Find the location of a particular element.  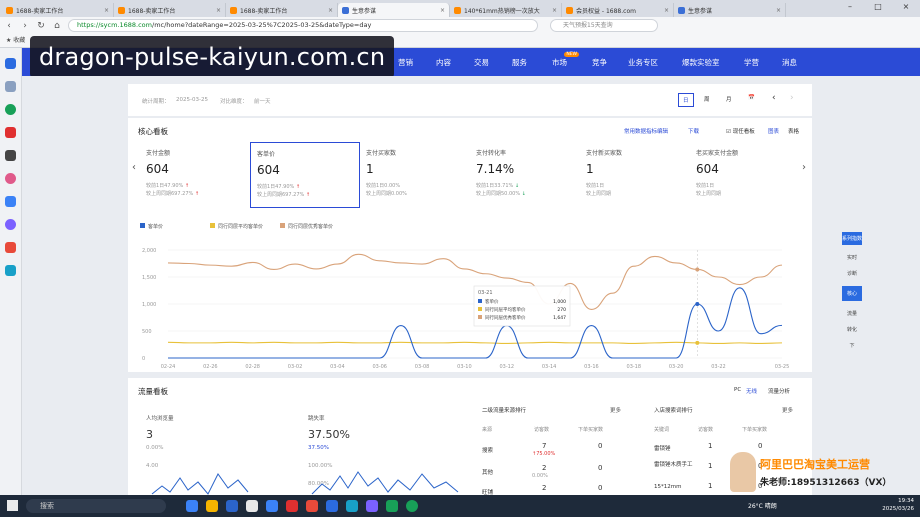

metric-card: 支付金额 604 较前1日47.90% ↑ 较上周同期697.27% ↑ is located at coordinates (195, 175).